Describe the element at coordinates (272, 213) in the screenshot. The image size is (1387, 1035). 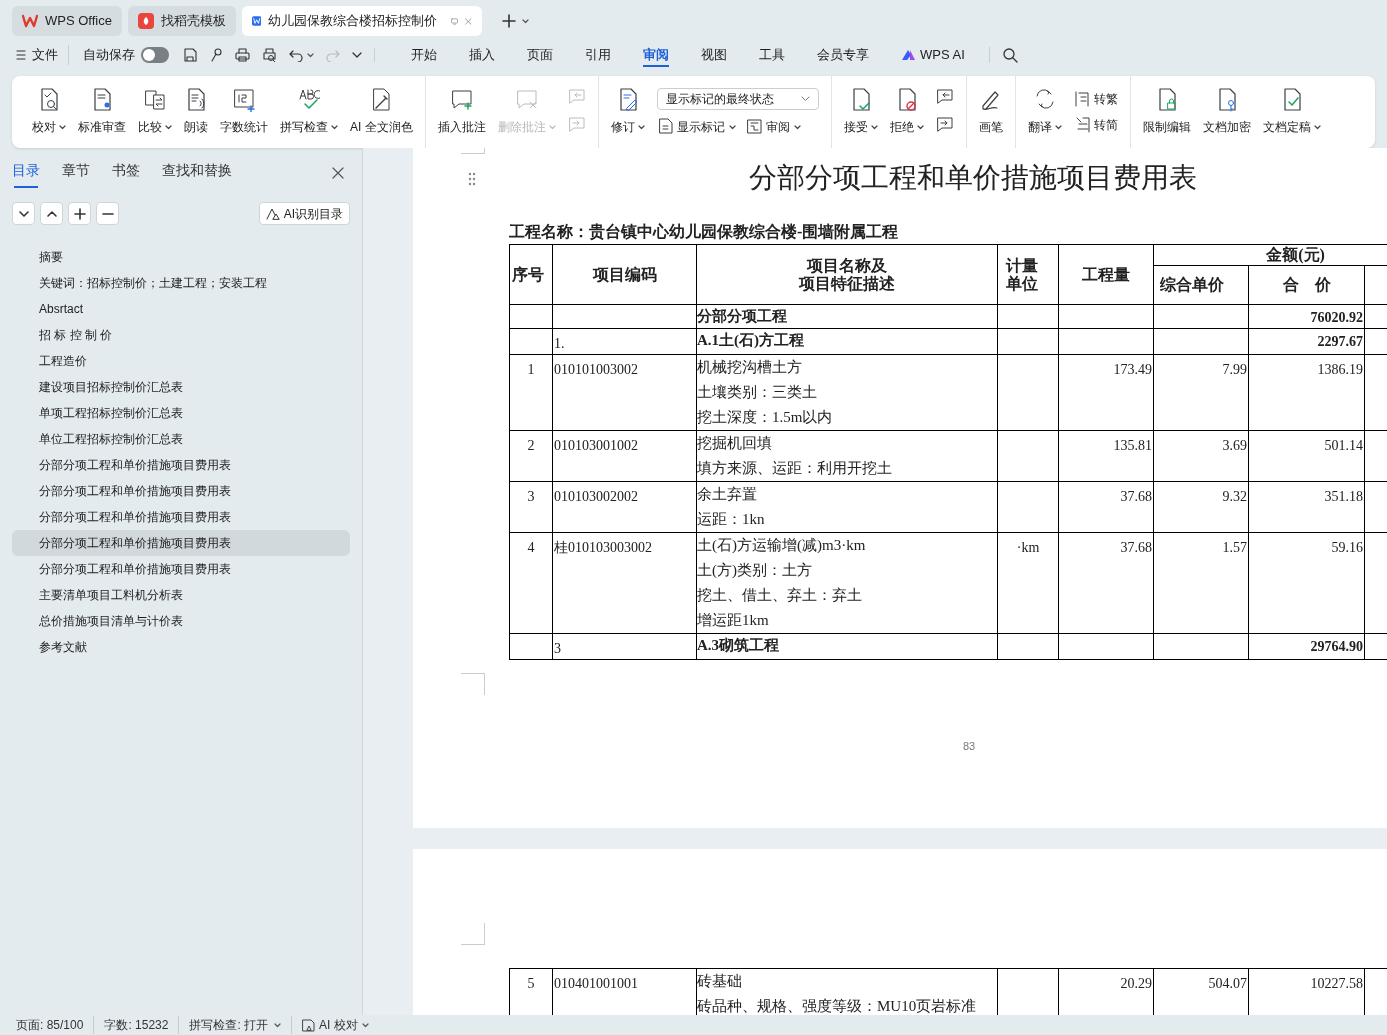
I see `ai-sparkle-icon` at that location.